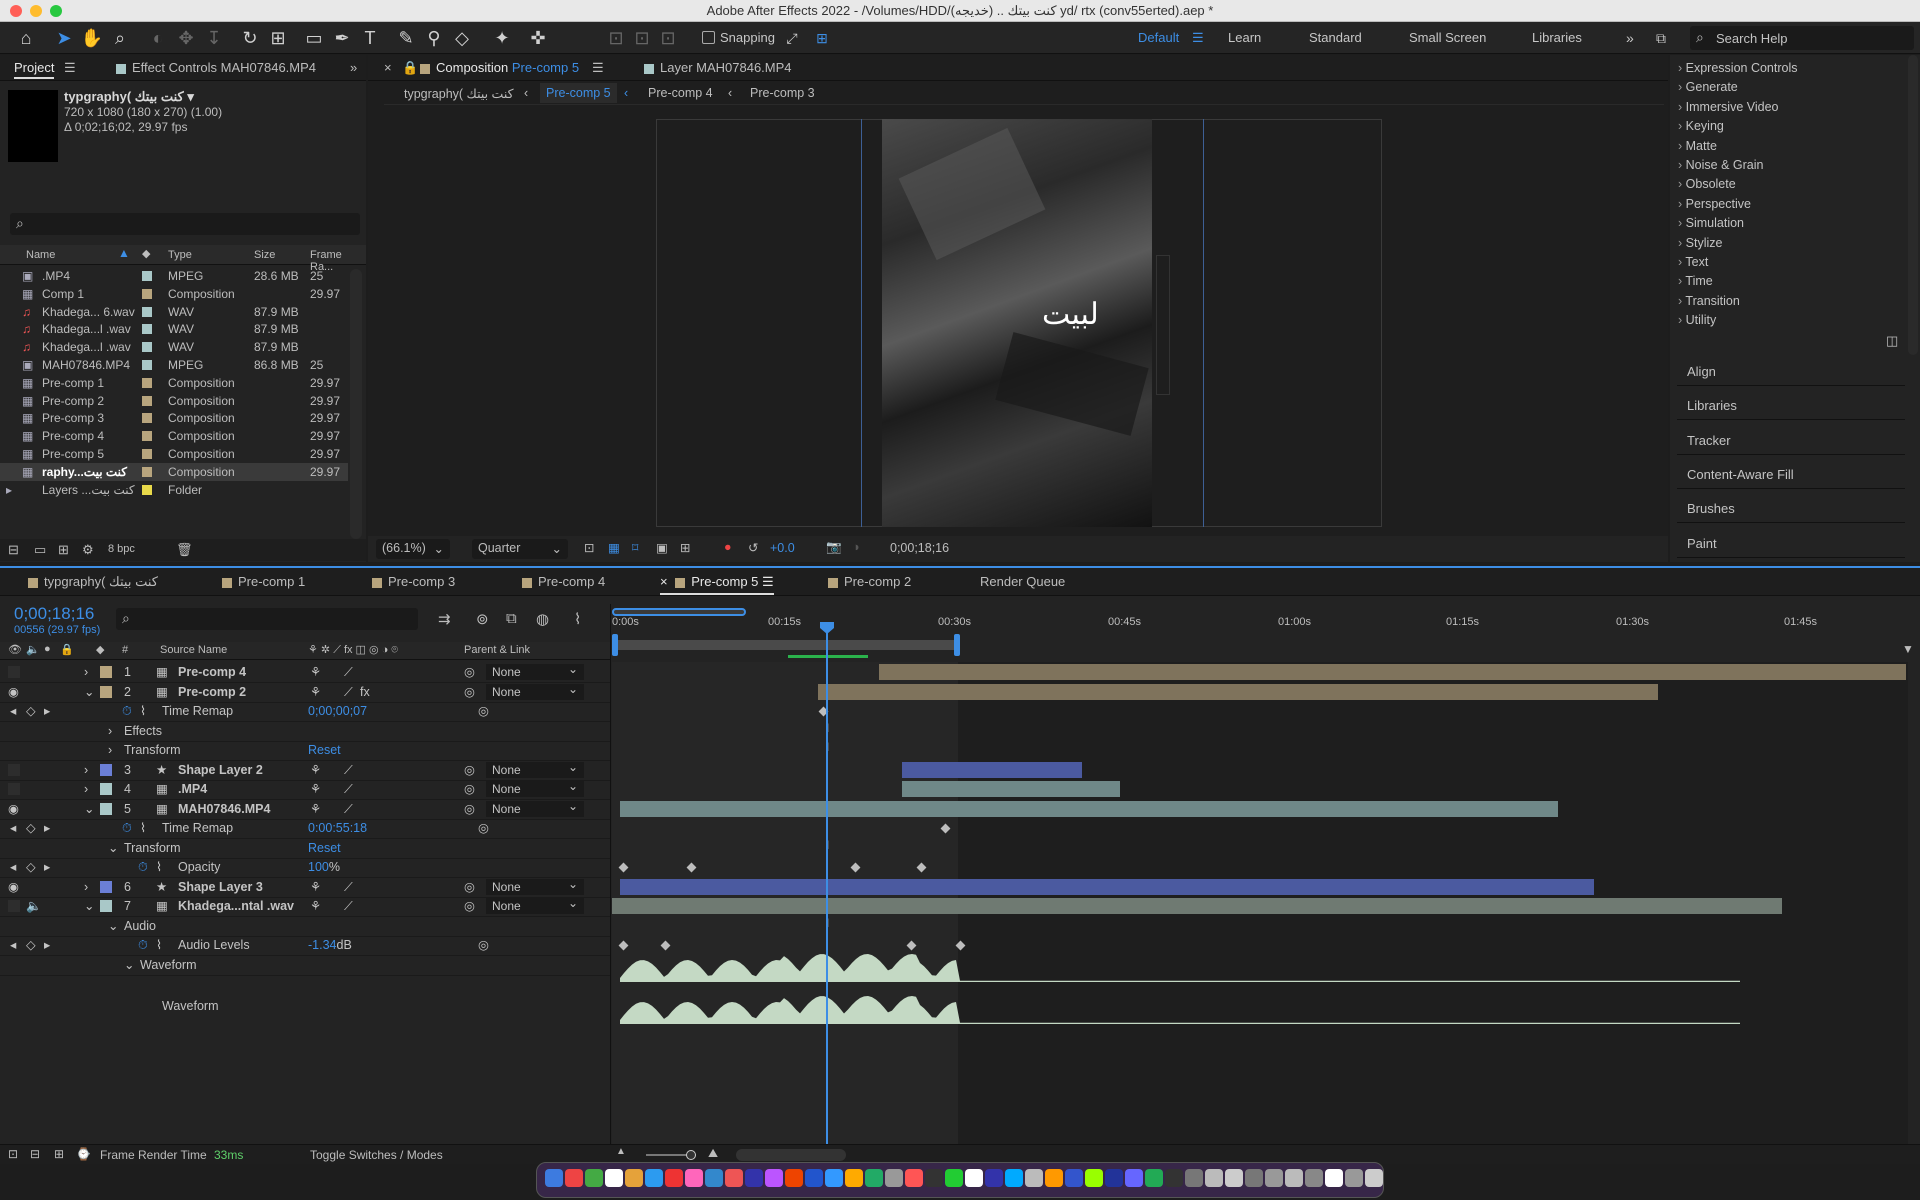 The image size is (1920, 1200). What do you see at coordinates (1908, 649) in the screenshot?
I see `zoom-in-icon: ▼` at bounding box center [1908, 649].